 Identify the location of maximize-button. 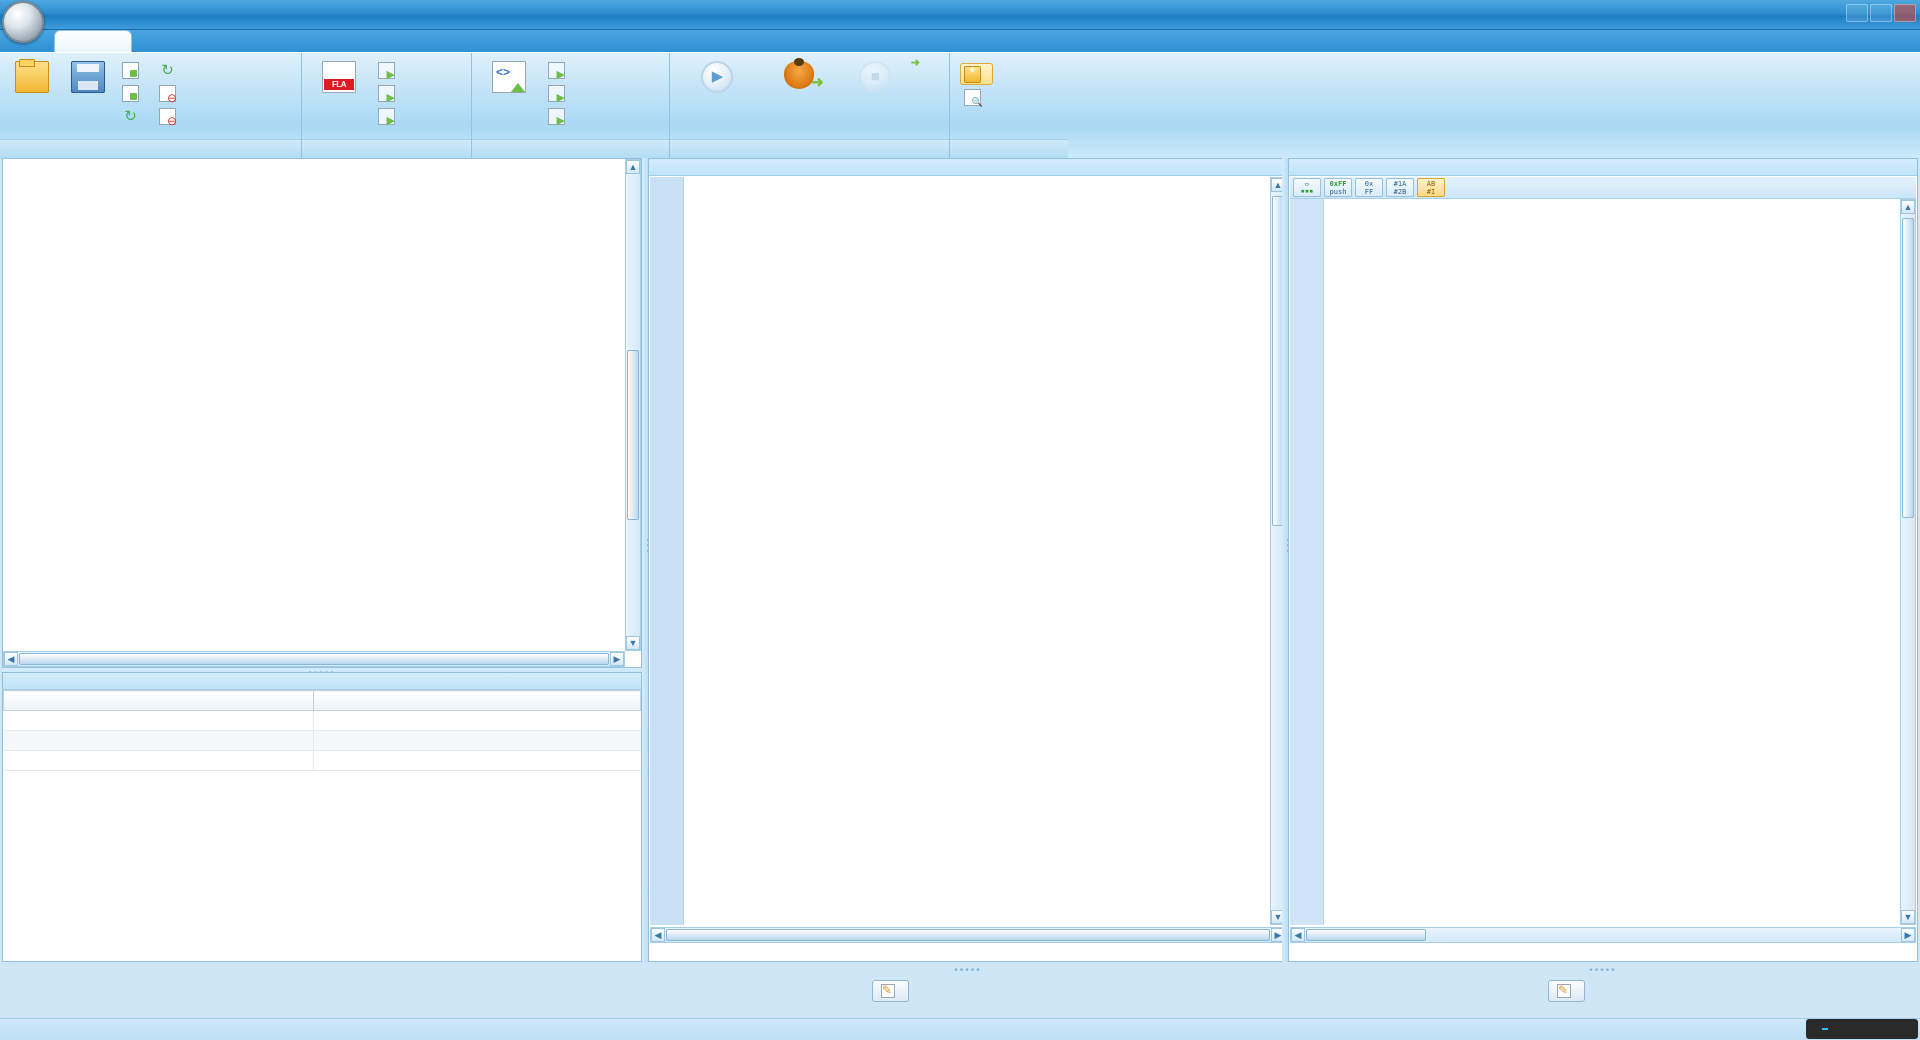
(1881, 13).